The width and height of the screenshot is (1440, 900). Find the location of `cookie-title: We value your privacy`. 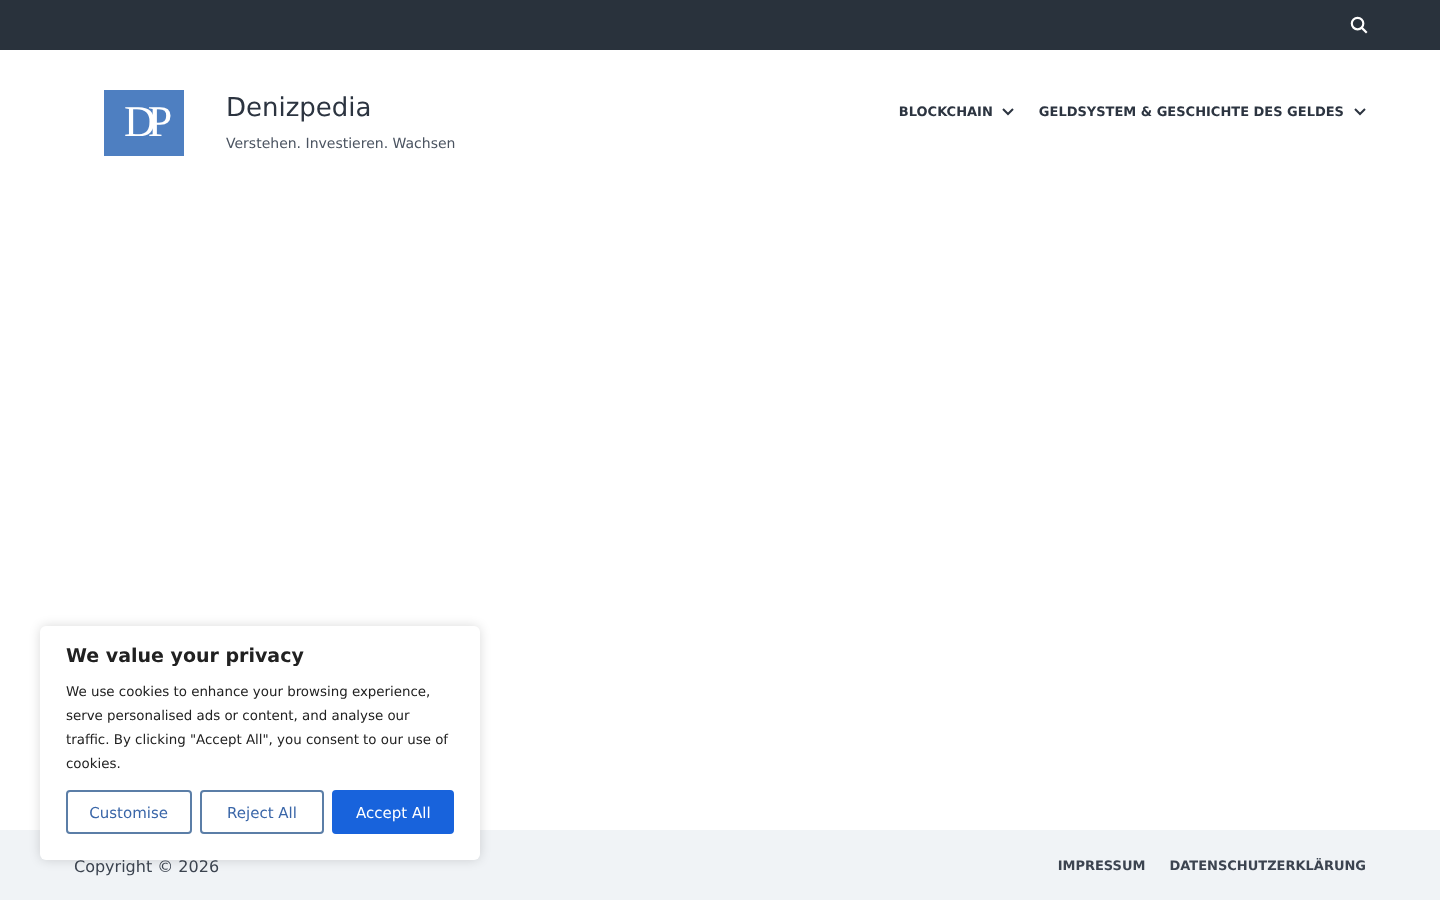

cookie-title: We value your privacy is located at coordinates (186, 657).